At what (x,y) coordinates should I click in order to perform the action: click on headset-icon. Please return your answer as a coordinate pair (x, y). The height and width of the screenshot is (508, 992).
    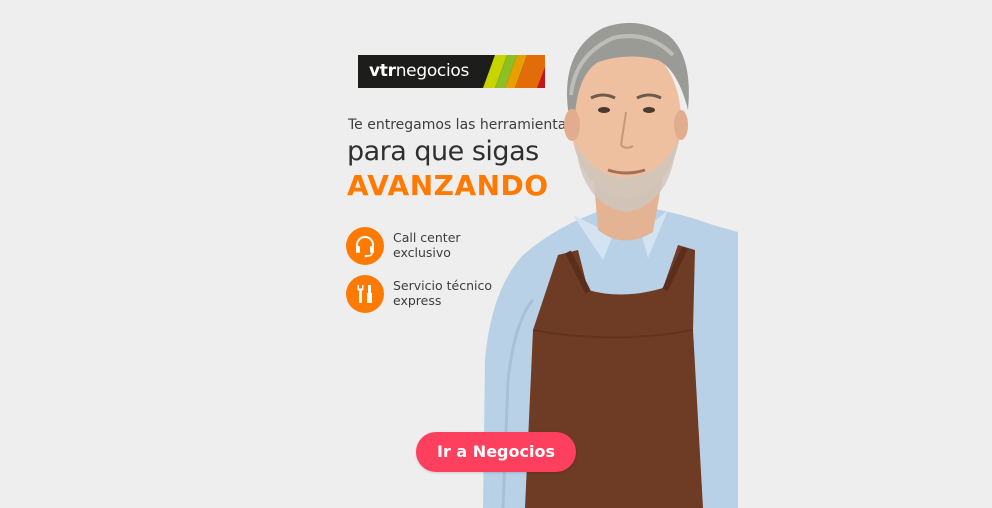
    Looking at the image, I should click on (365, 247).